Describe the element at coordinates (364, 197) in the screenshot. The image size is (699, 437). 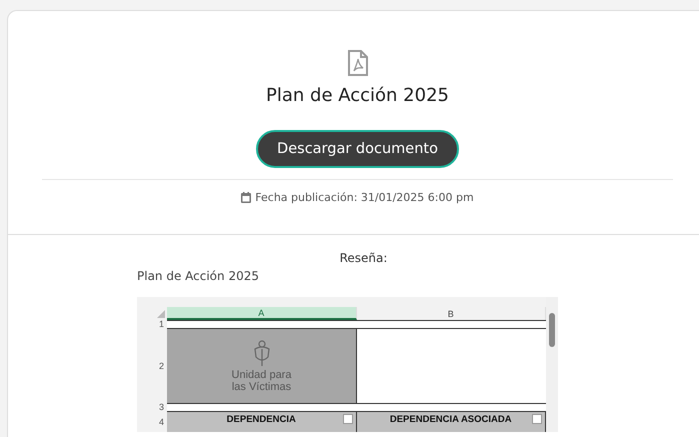
I see `publication-date: Fecha publicación: 31/01/2025 6:00 pm` at that location.